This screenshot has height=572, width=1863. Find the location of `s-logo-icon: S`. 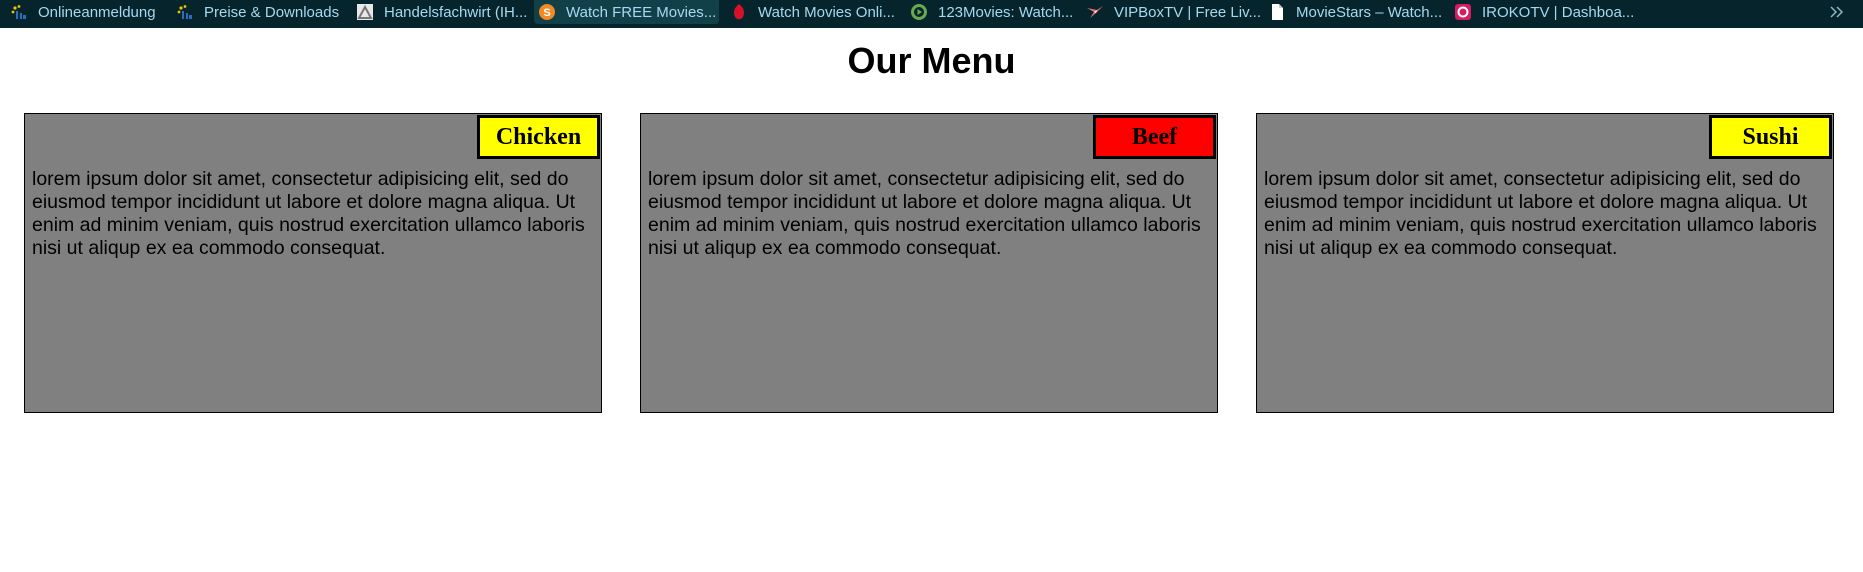

s-logo-icon: S is located at coordinates (547, 12).